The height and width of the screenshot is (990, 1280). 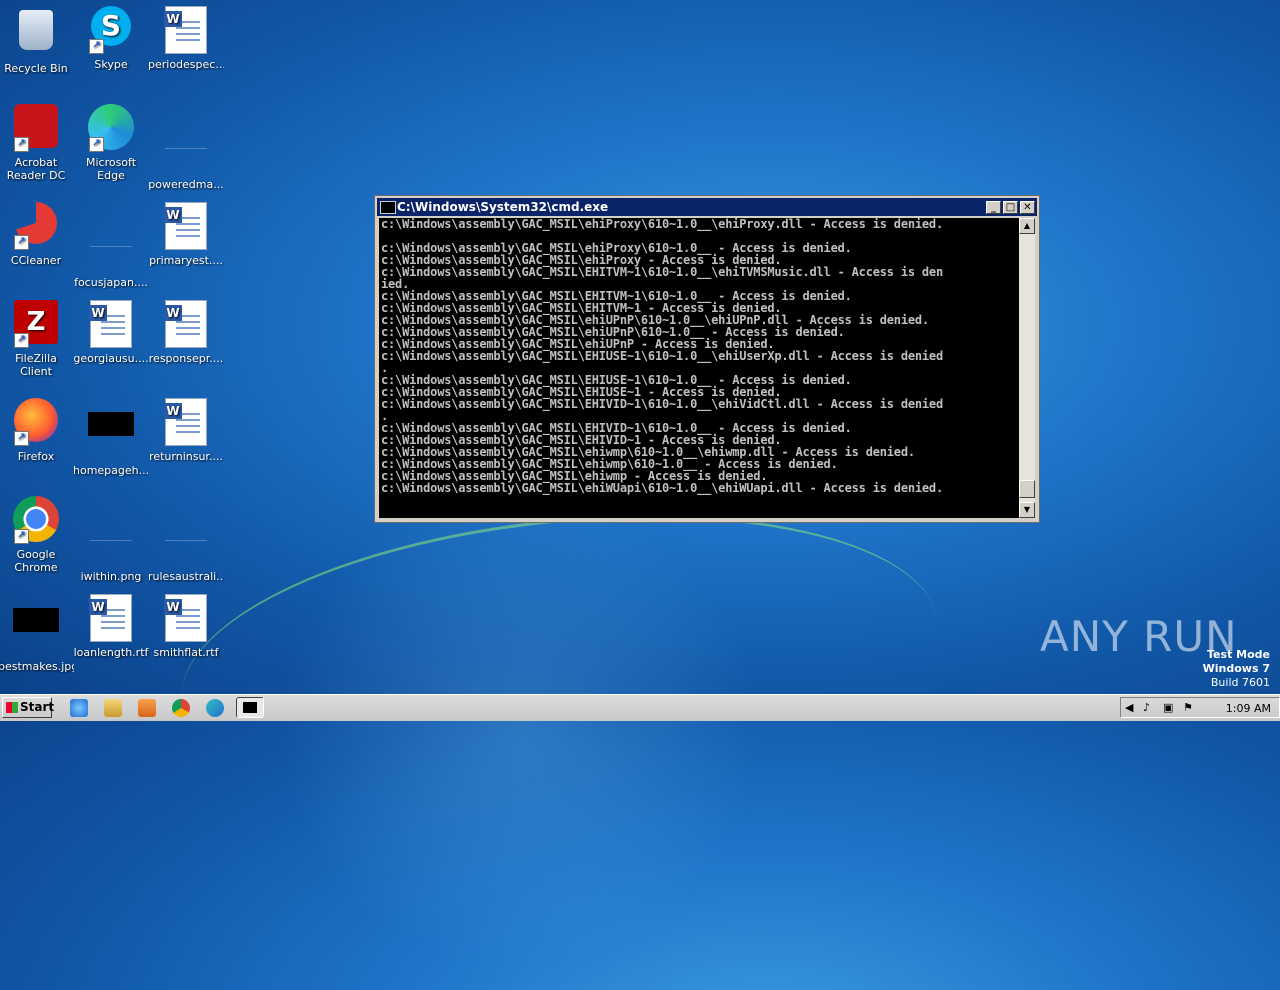 What do you see at coordinates (1027, 226) in the screenshot?
I see `scroll-up-button: ▲` at bounding box center [1027, 226].